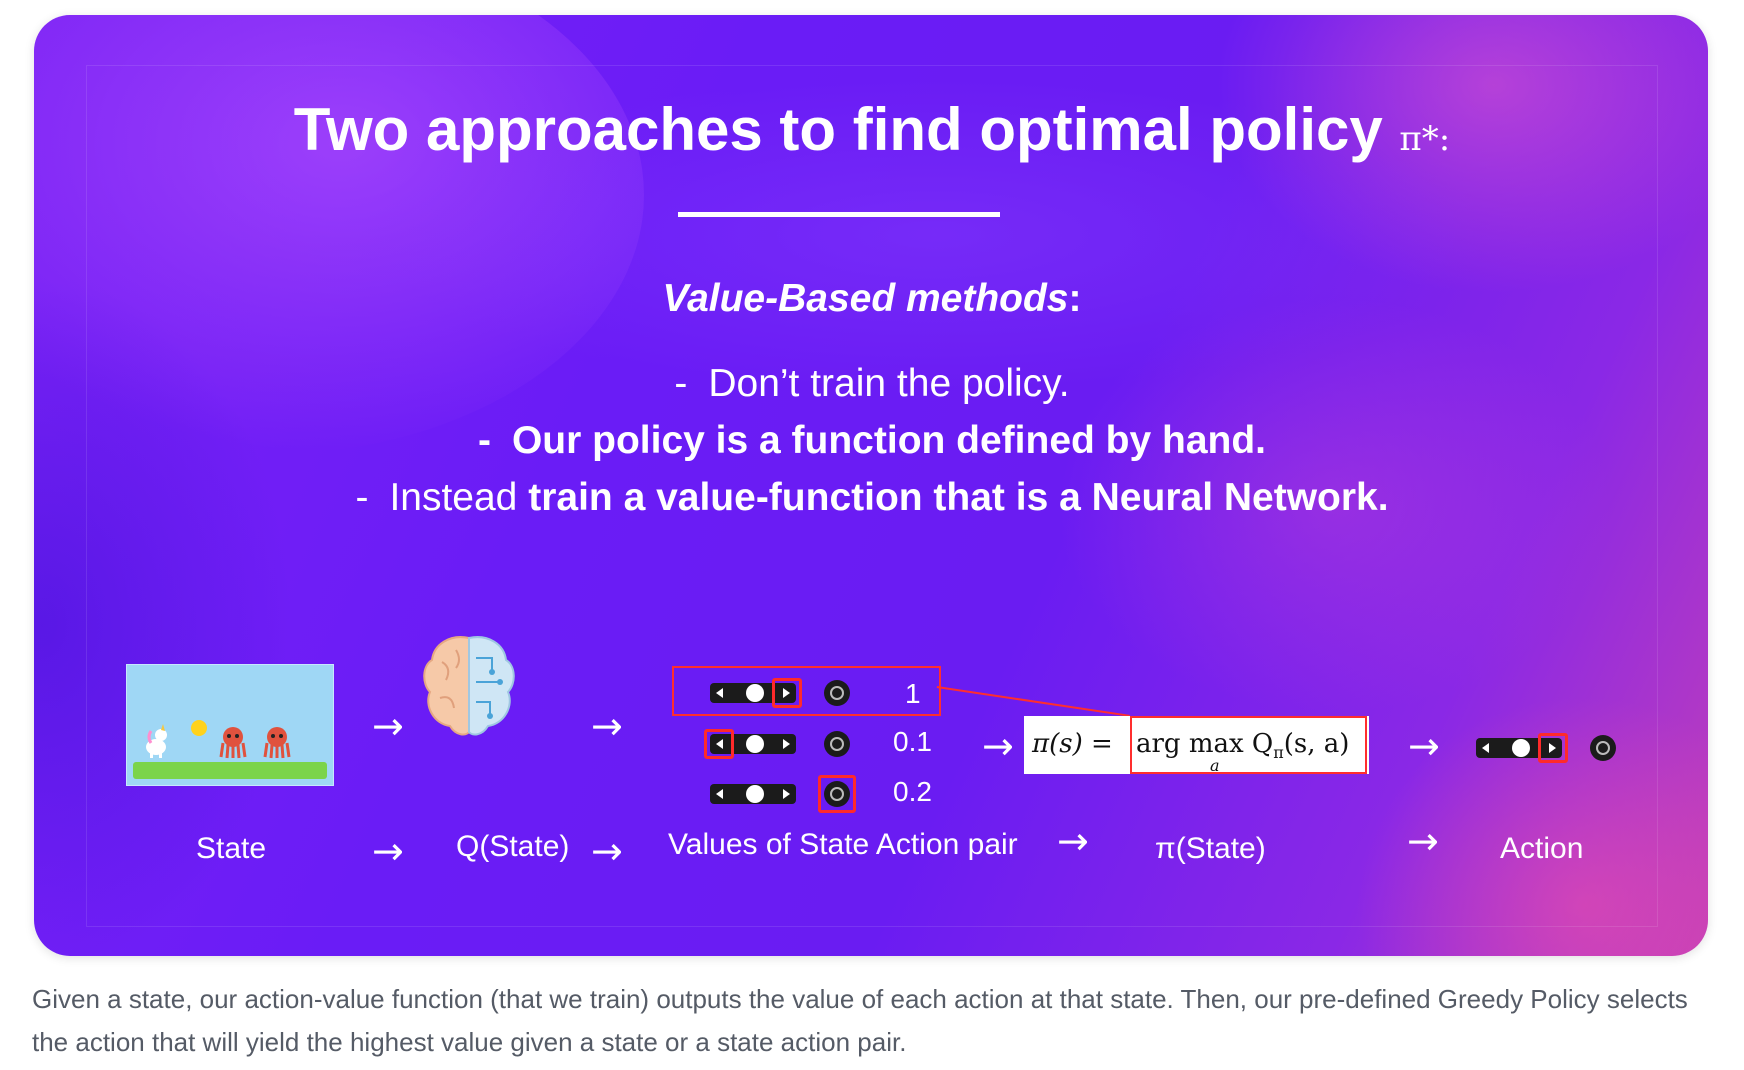 The image size is (1744, 1070). I want to click on coin-icon, so click(199, 728).